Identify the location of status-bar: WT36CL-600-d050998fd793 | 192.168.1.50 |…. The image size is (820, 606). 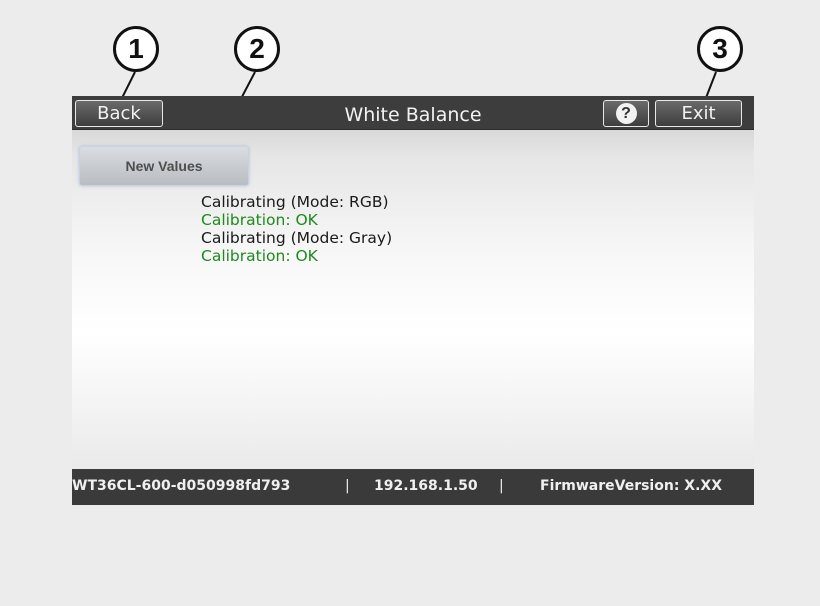
(413, 487).